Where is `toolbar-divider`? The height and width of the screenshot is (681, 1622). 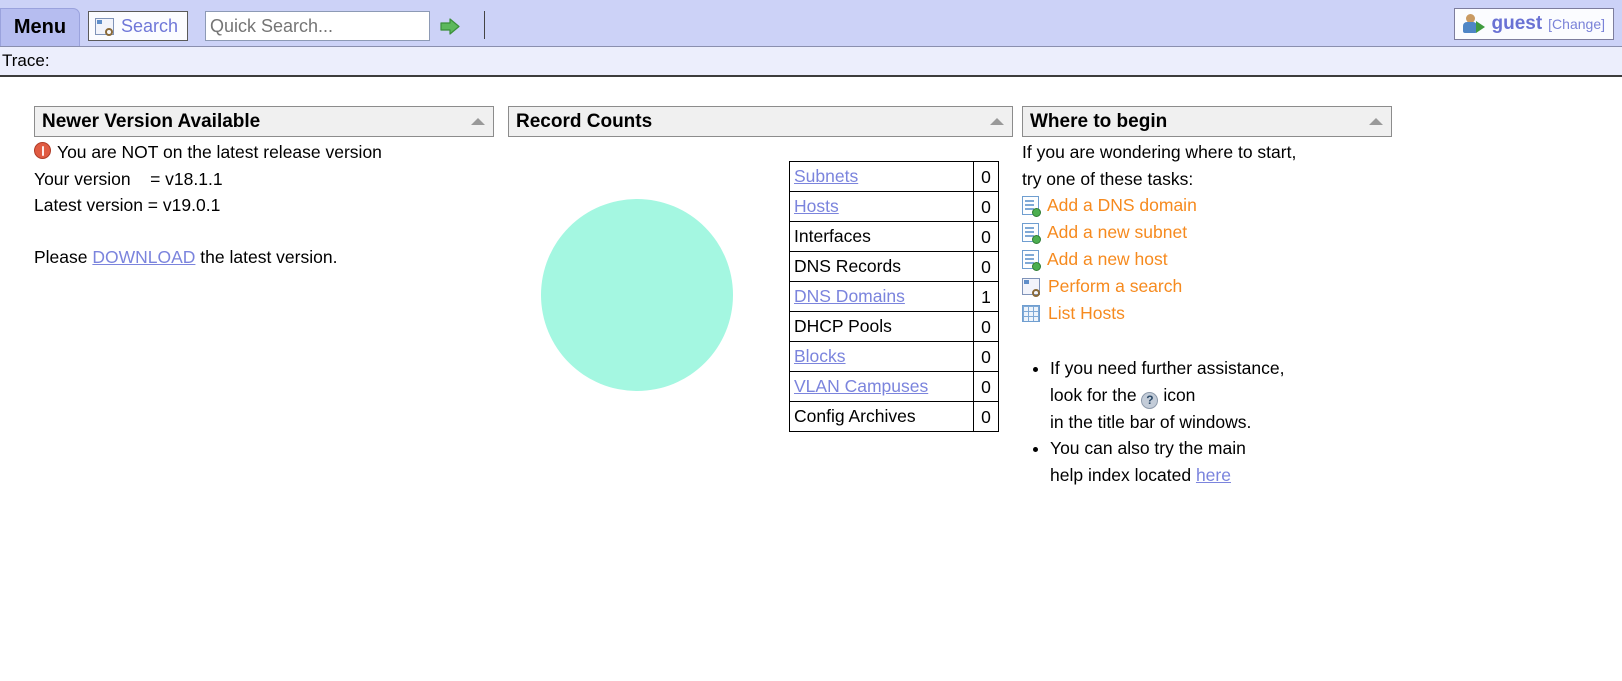 toolbar-divider is located at coordinates (484, 25).